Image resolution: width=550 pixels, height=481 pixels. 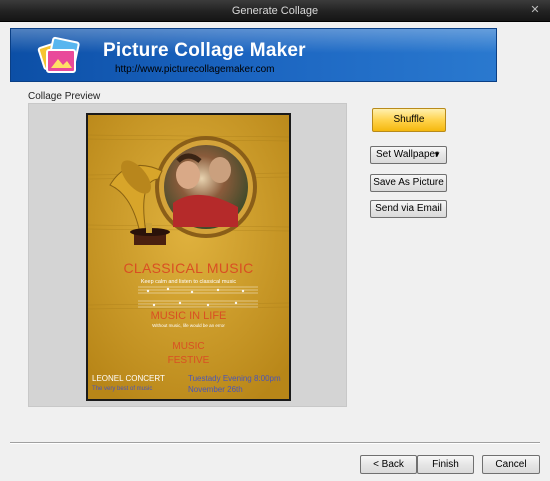 I want to click on shuffle-button: Shuffle, so click(x=409, y=120).